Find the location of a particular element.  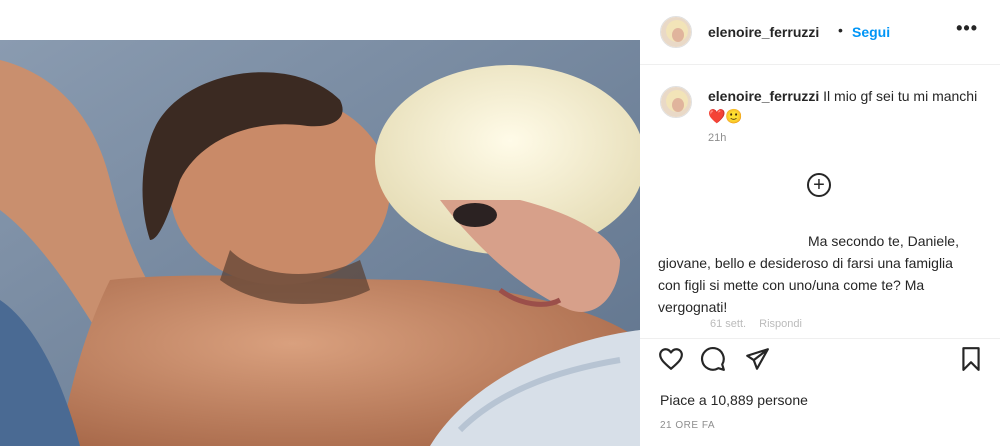

actions-divider is located at coordinates (820, 338).